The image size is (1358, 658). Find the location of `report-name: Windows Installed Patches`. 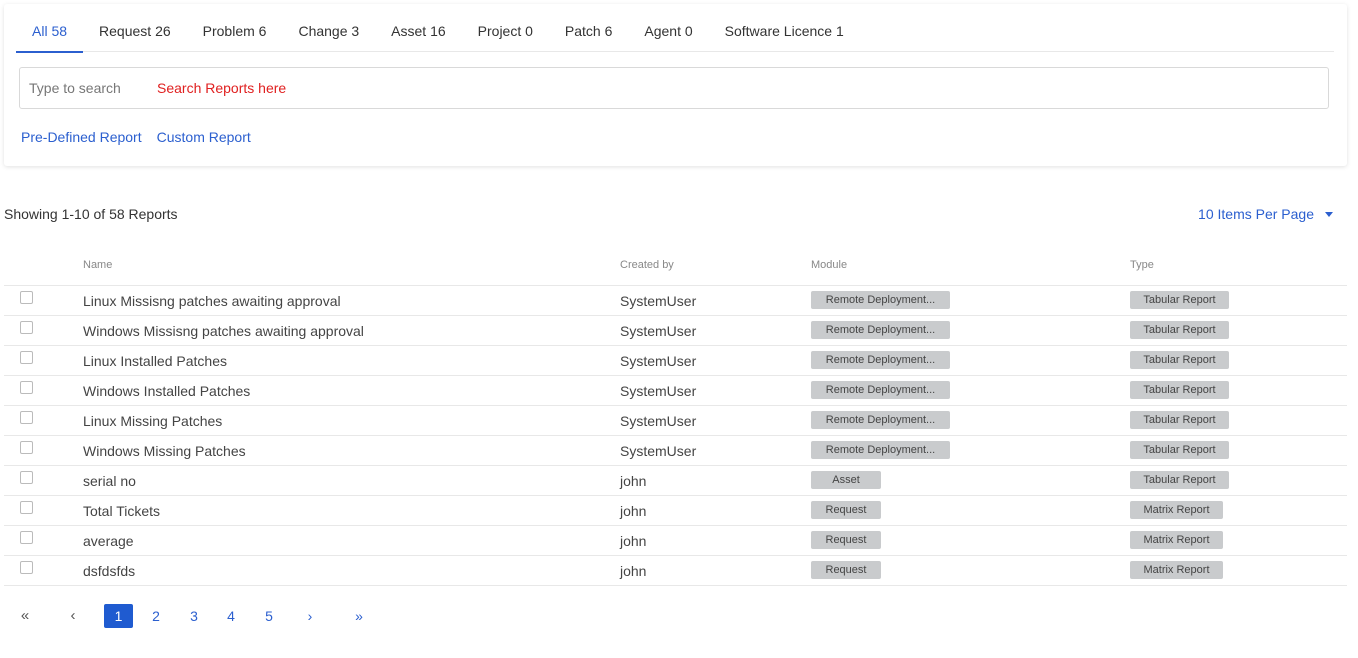

report-name: Windows Installed Patches is located at coordinates (166, 391).